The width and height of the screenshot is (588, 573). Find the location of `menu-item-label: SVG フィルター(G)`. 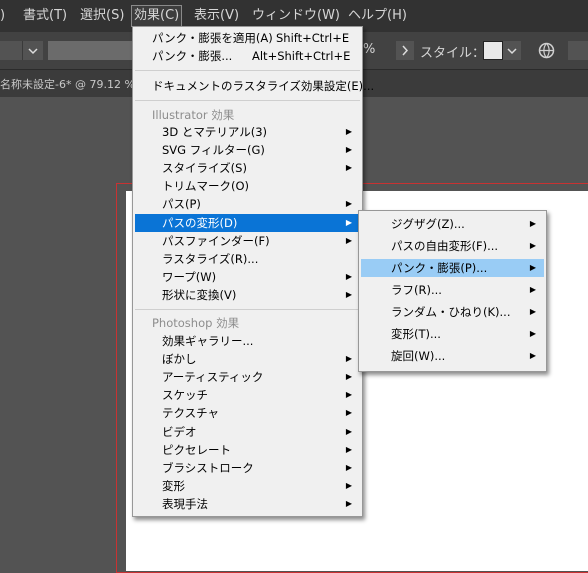

menu-item-label: SVG フィルター(G) is located at coordinates (213, 150).